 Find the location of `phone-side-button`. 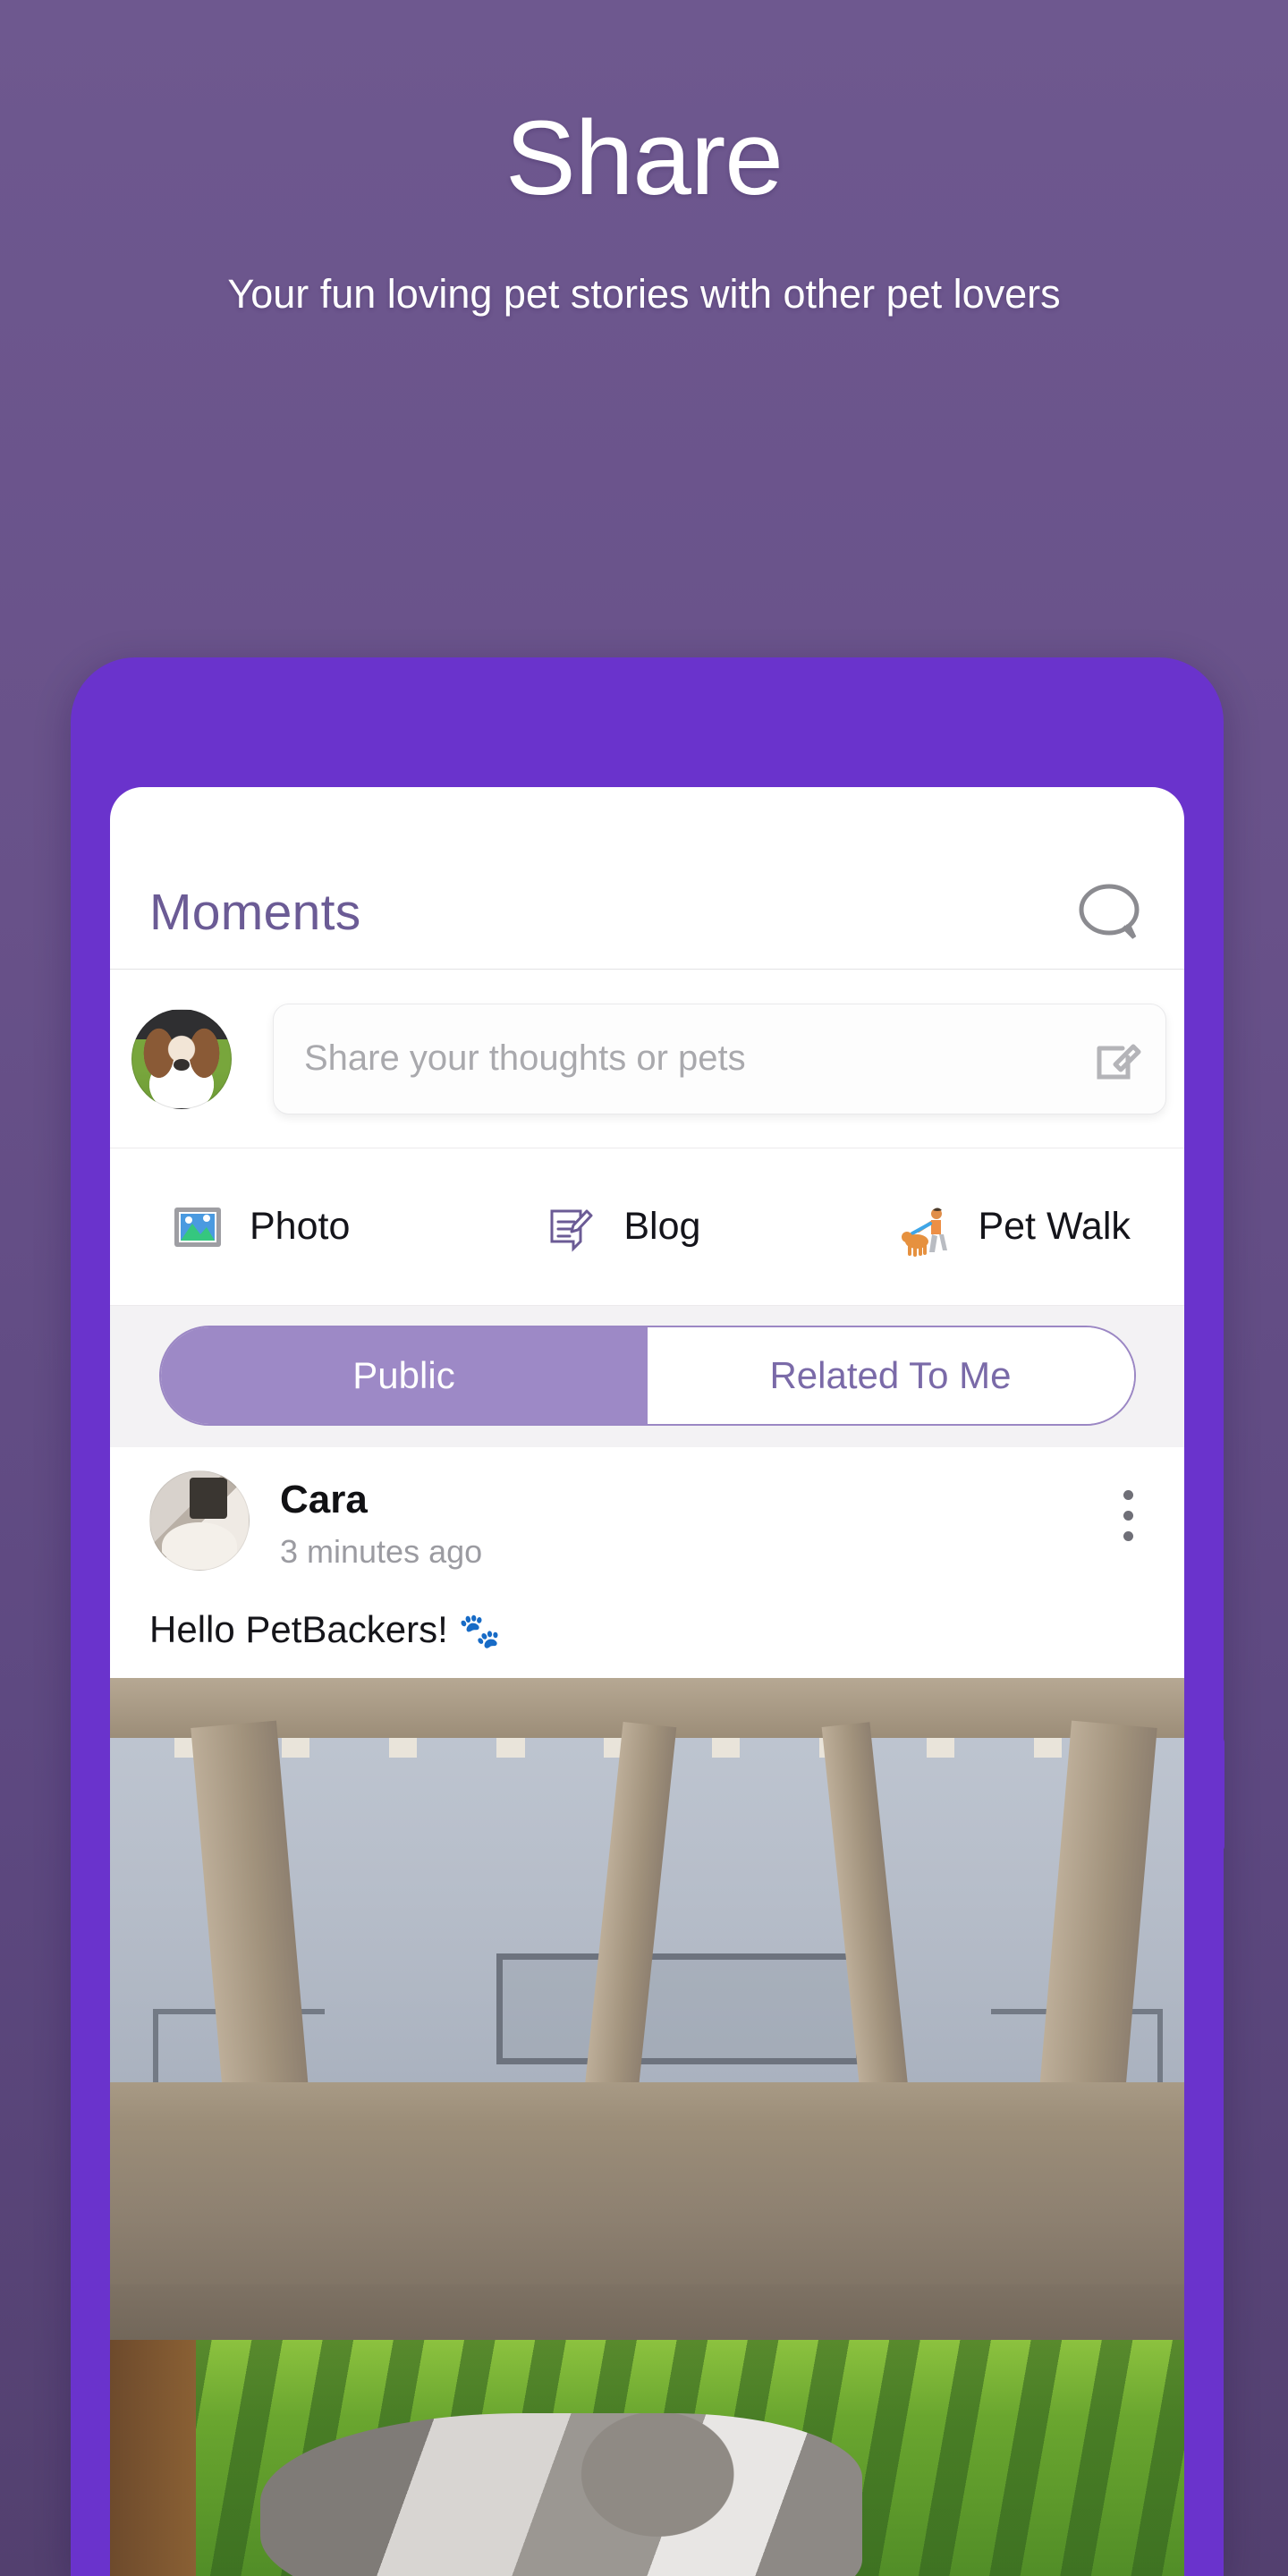

phone-side-button is located at coordinates (1217, 1794).